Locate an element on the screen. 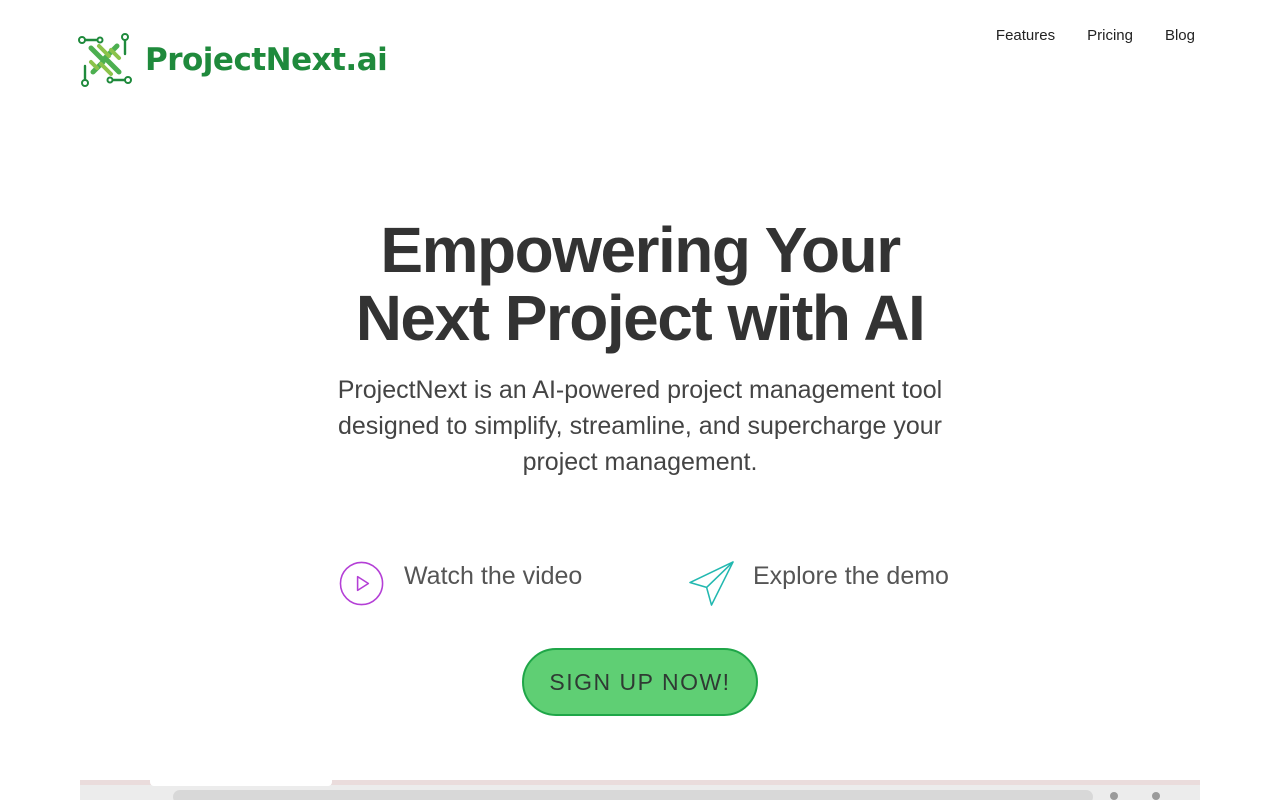 This screenshot has height=800, width=1280. sign-up-button: SIGN UP NOW! is located at coordinates (640, 682).